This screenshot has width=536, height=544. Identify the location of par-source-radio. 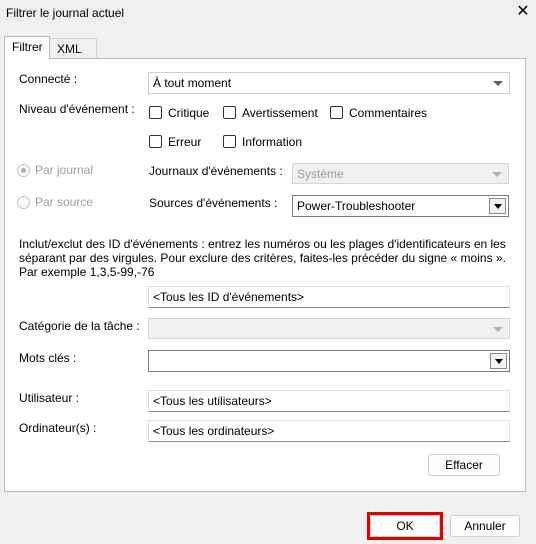
(23, 202).